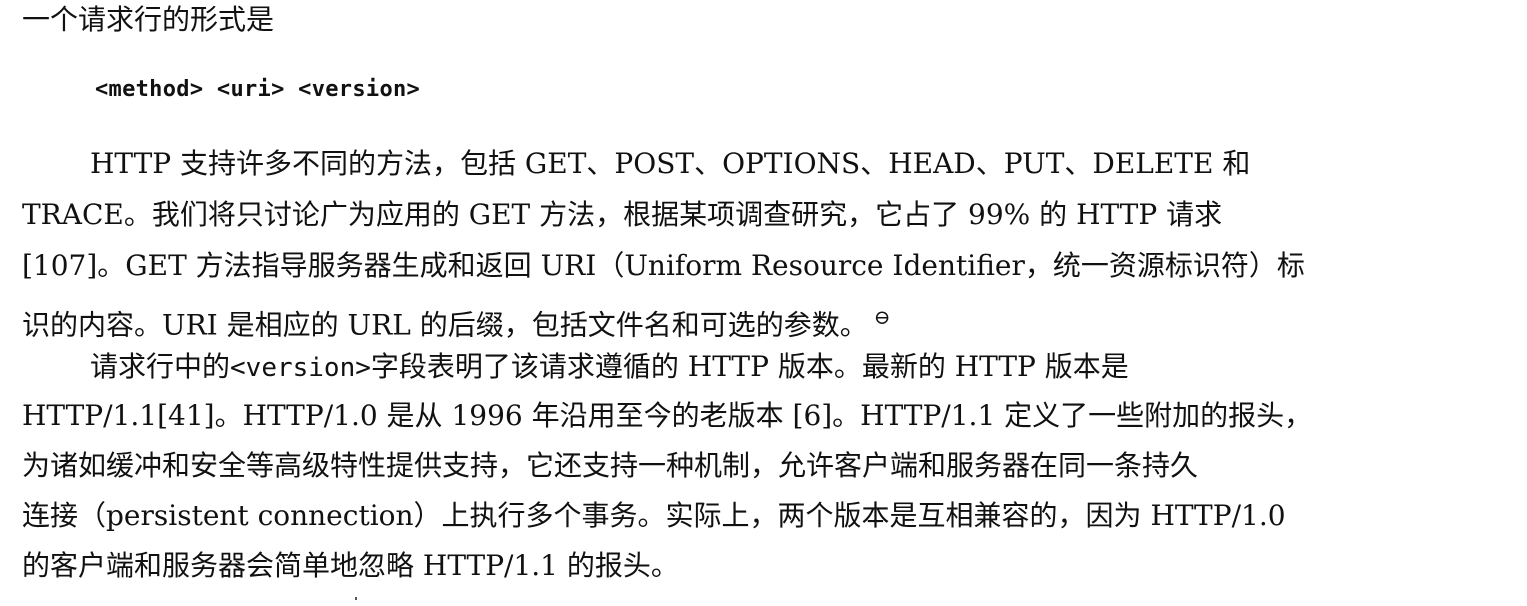  I want to click on para1-line-4: 识的内容。URI 是相应的 URL 的后缀，包括文件名和可选的参数。 ⊖, so click(456, 321).